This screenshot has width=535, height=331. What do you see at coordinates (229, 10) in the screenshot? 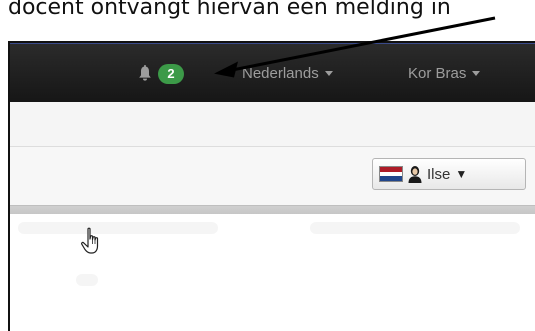
I see `instruction-caption: docent ontvangt hiervan een melding in` at bounding box center [229, 10].